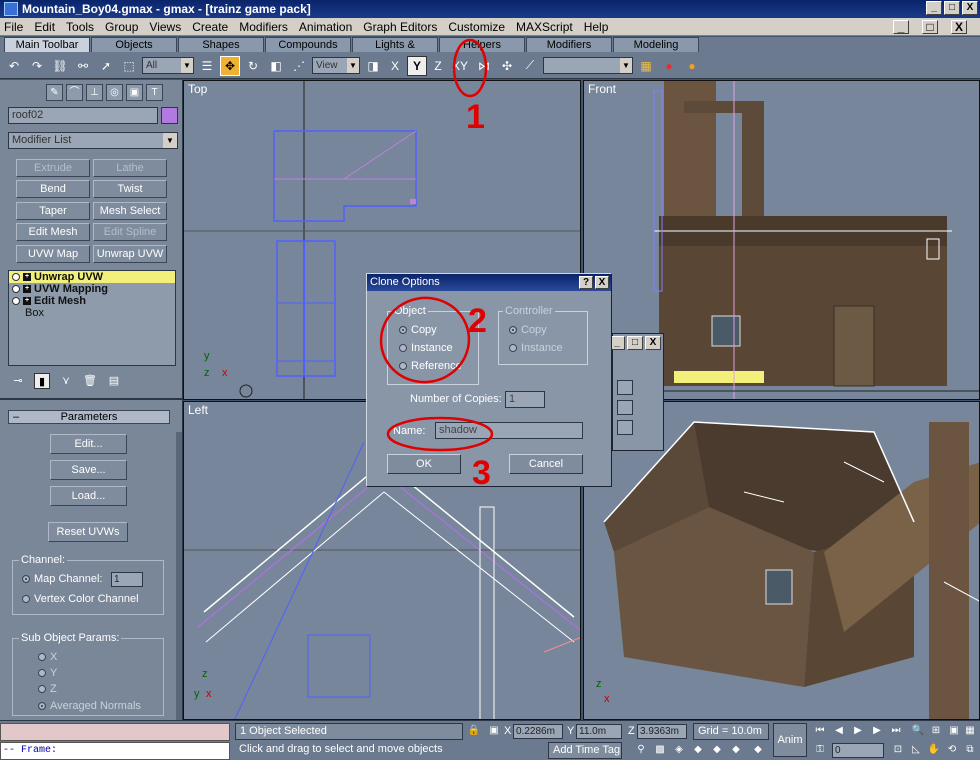 The image size is (980, 760). I want to click on sub-z-radio: Z, so click(47, 689).